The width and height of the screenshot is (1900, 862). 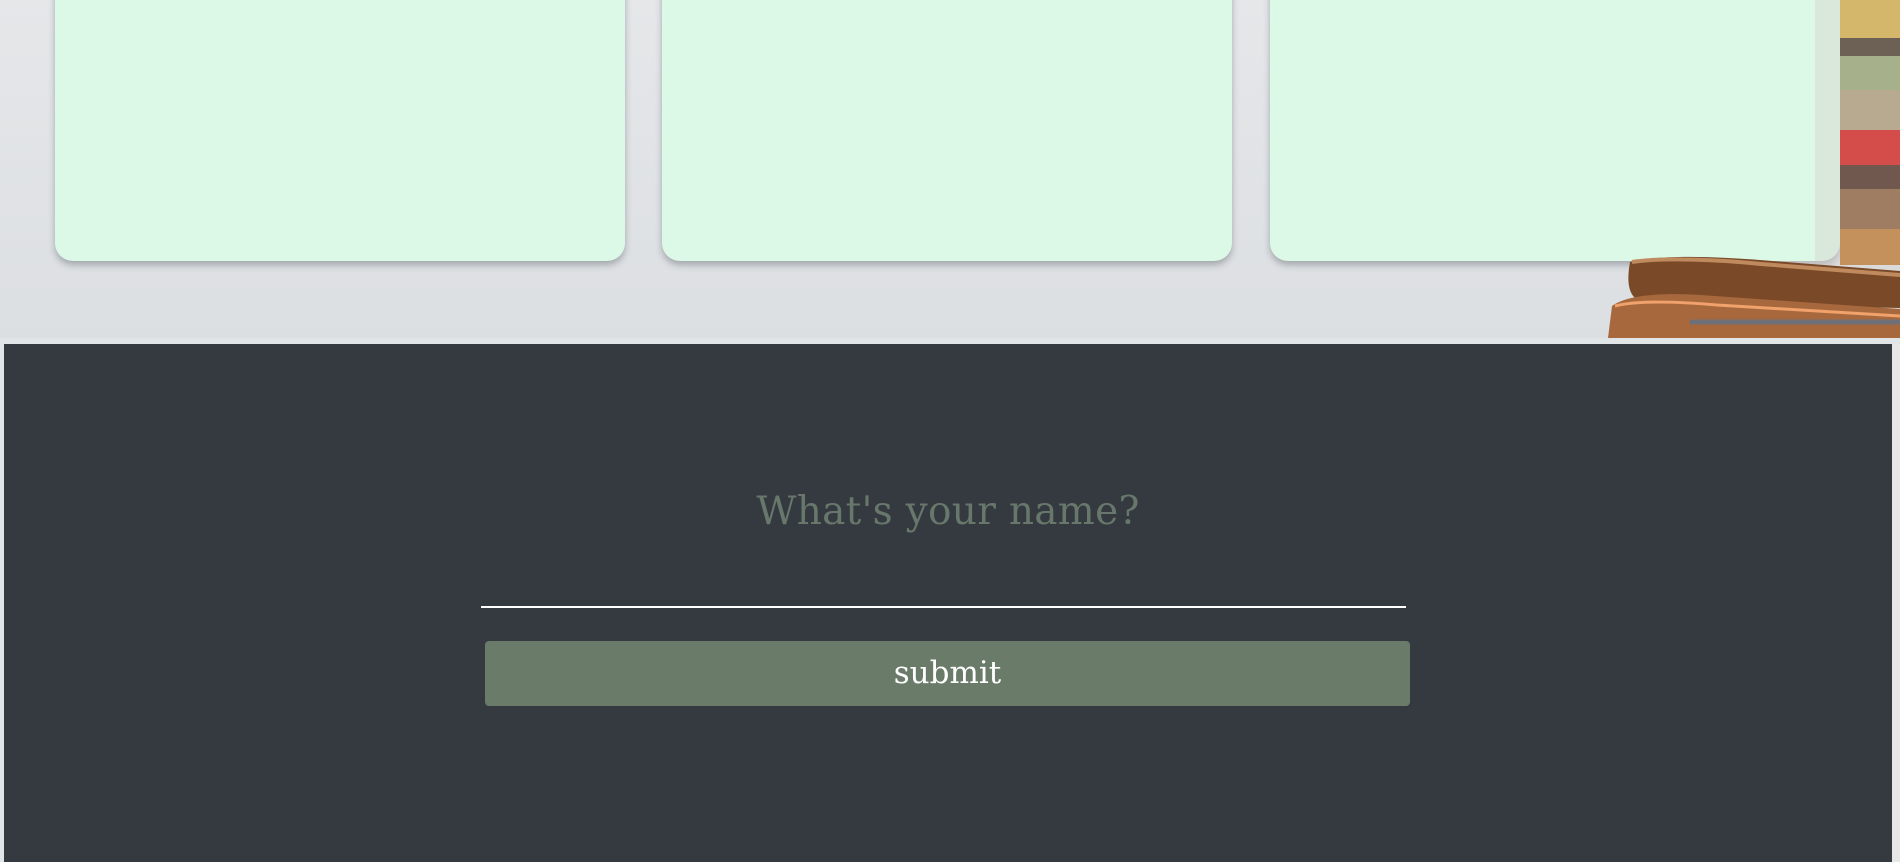 I want to click on right-gutter, so click(x=1896, y=603).